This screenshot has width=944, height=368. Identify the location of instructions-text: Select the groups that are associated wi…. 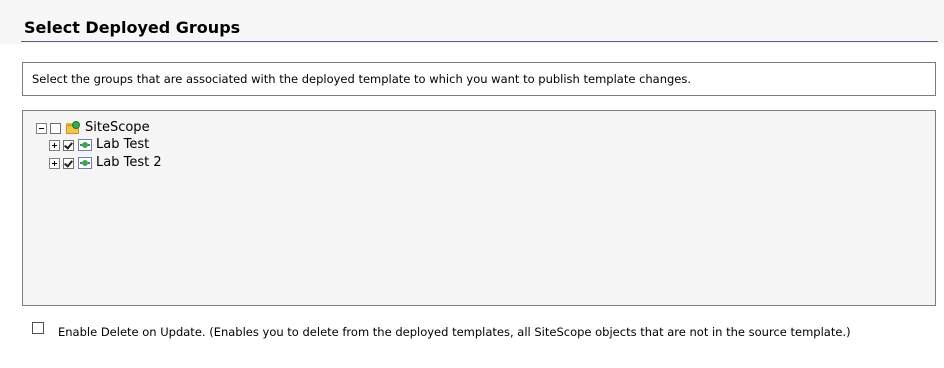
(362, 79).